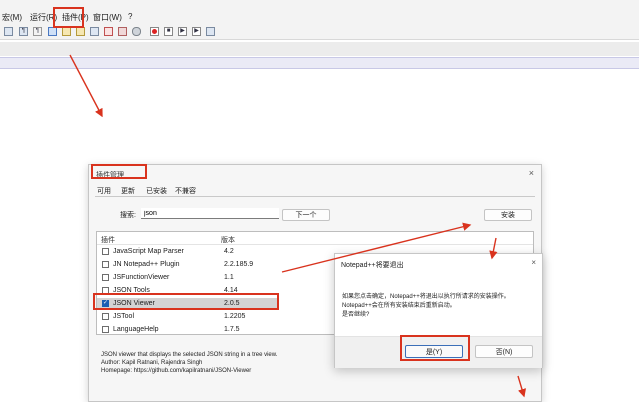 This screenshot has height=402, width=639. I want to click on indent-guide-icon, so click(52, 31).